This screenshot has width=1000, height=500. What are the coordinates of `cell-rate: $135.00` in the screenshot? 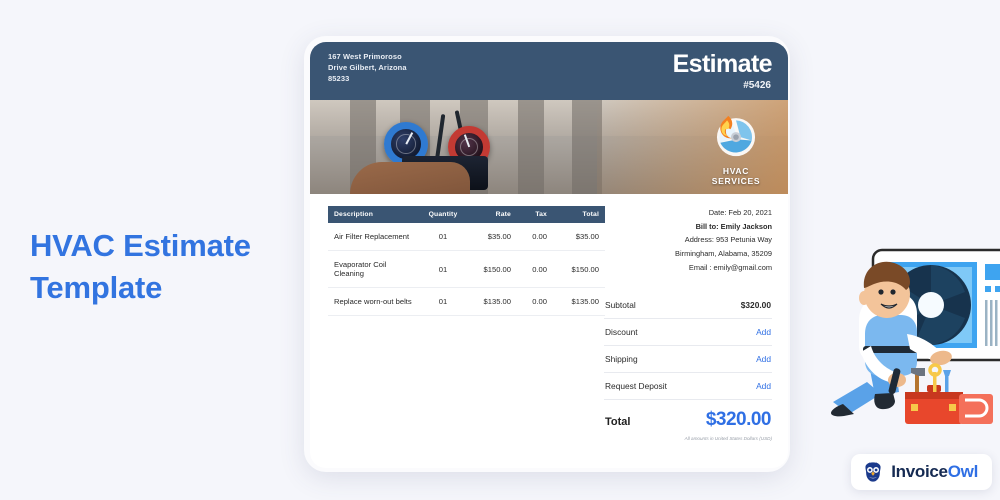 It's located at (491, 301).